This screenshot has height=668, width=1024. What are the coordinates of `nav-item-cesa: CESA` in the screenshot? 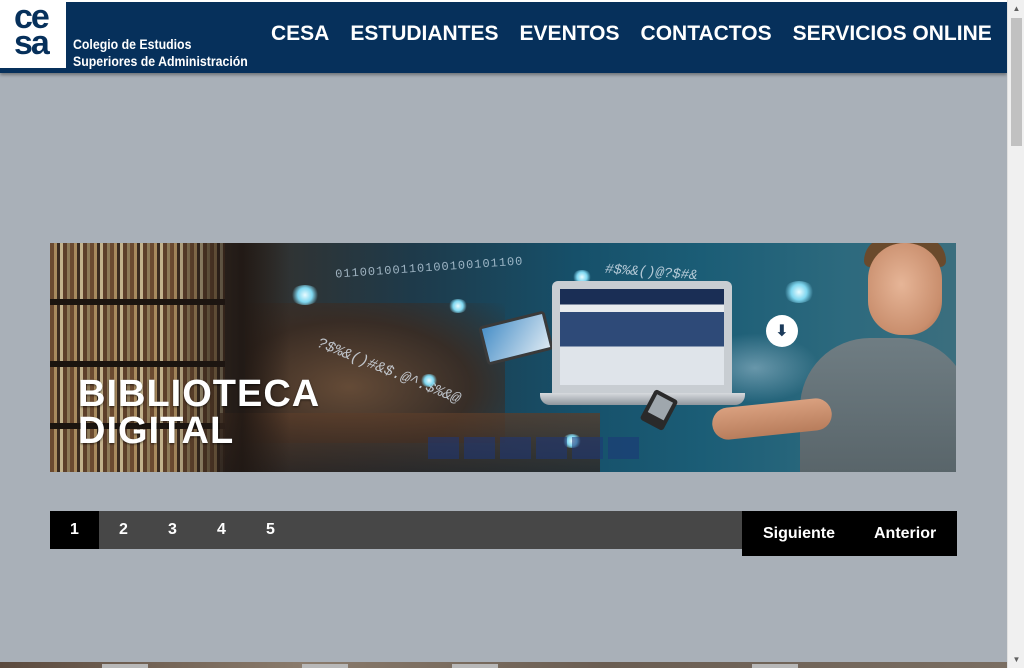 It's located at (300, 34).